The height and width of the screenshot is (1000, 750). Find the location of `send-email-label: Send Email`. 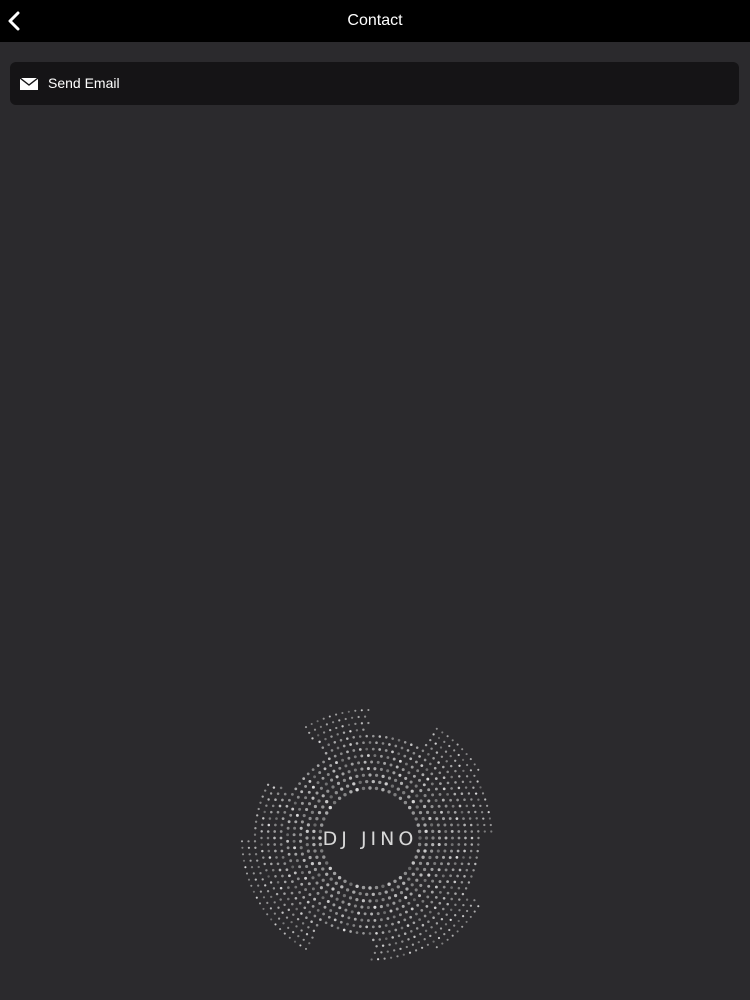

send-email-label: Send Email is located at coordinates (84, 83).